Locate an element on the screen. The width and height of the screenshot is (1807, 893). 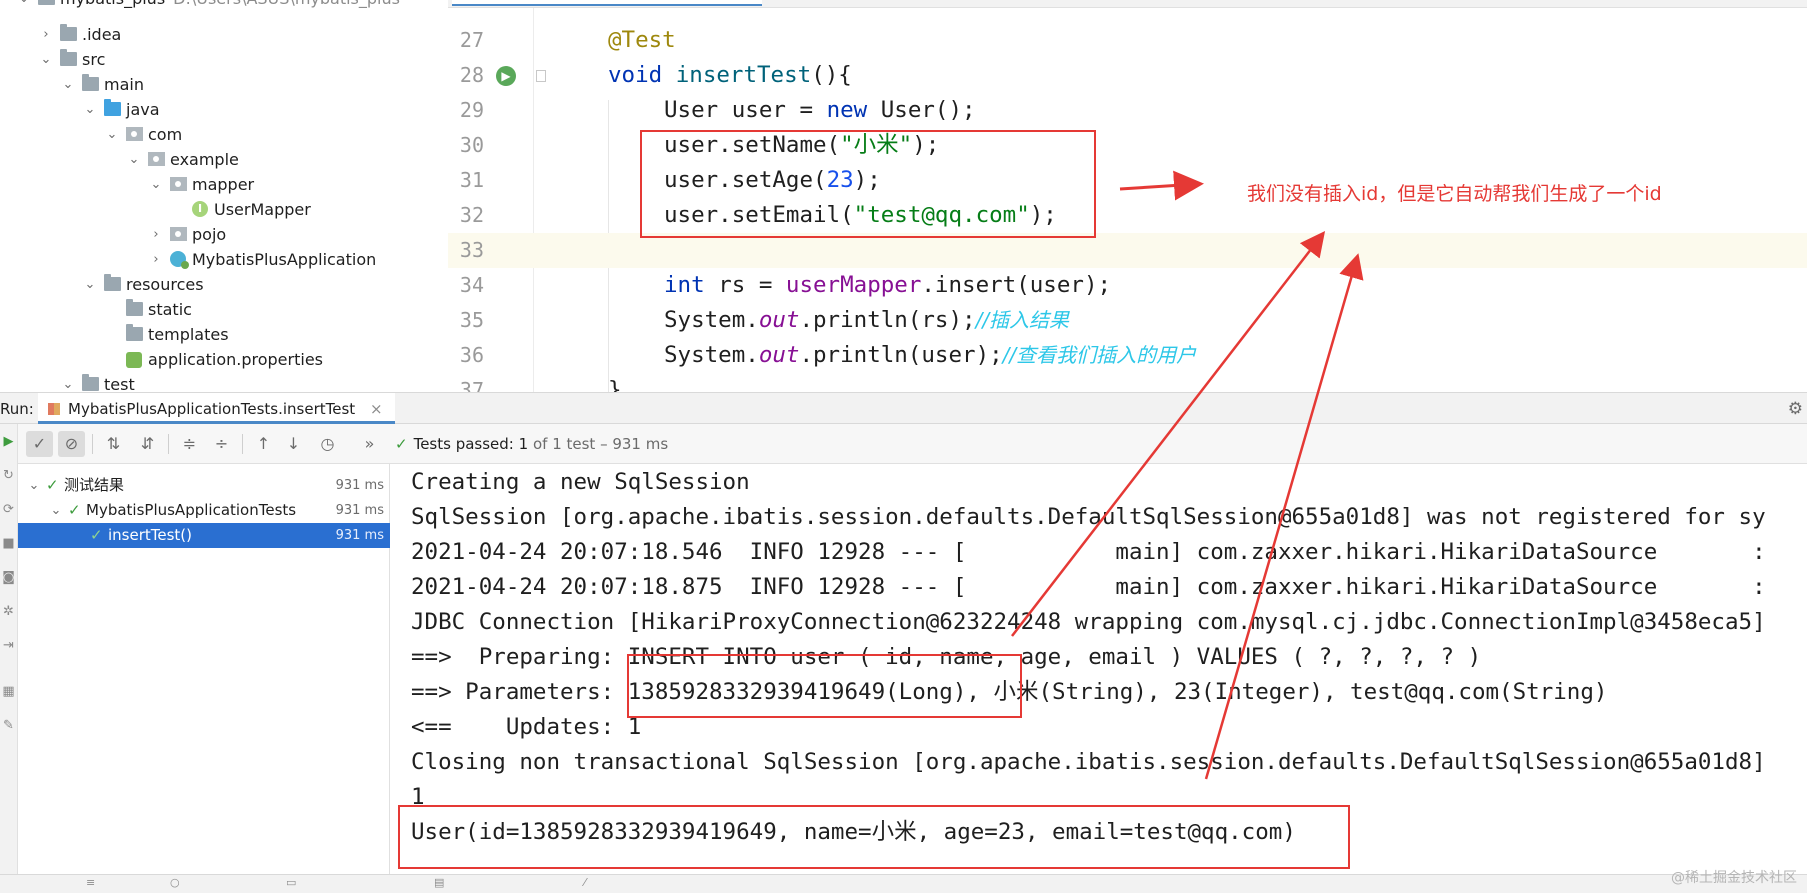
tree-item-text: MybatisPlusApplication is located at coordinates (284, 259).